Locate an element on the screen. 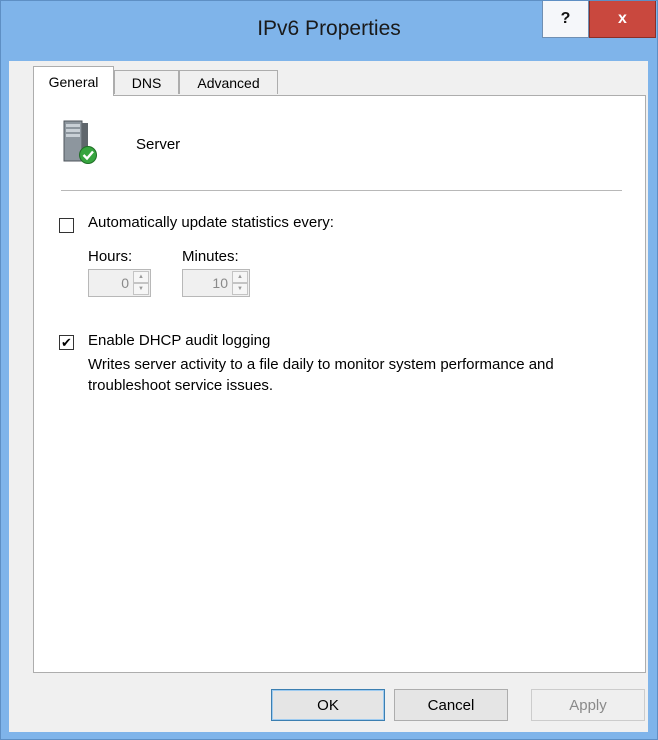  tab-general: General is located at coordinates (73, 81).